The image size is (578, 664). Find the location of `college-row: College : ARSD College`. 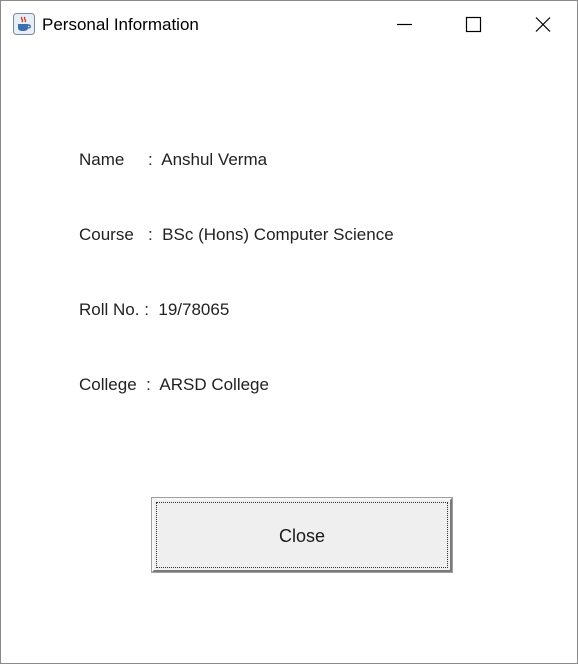

college-row: College : ARSD College is located at coordinates (174, 385).